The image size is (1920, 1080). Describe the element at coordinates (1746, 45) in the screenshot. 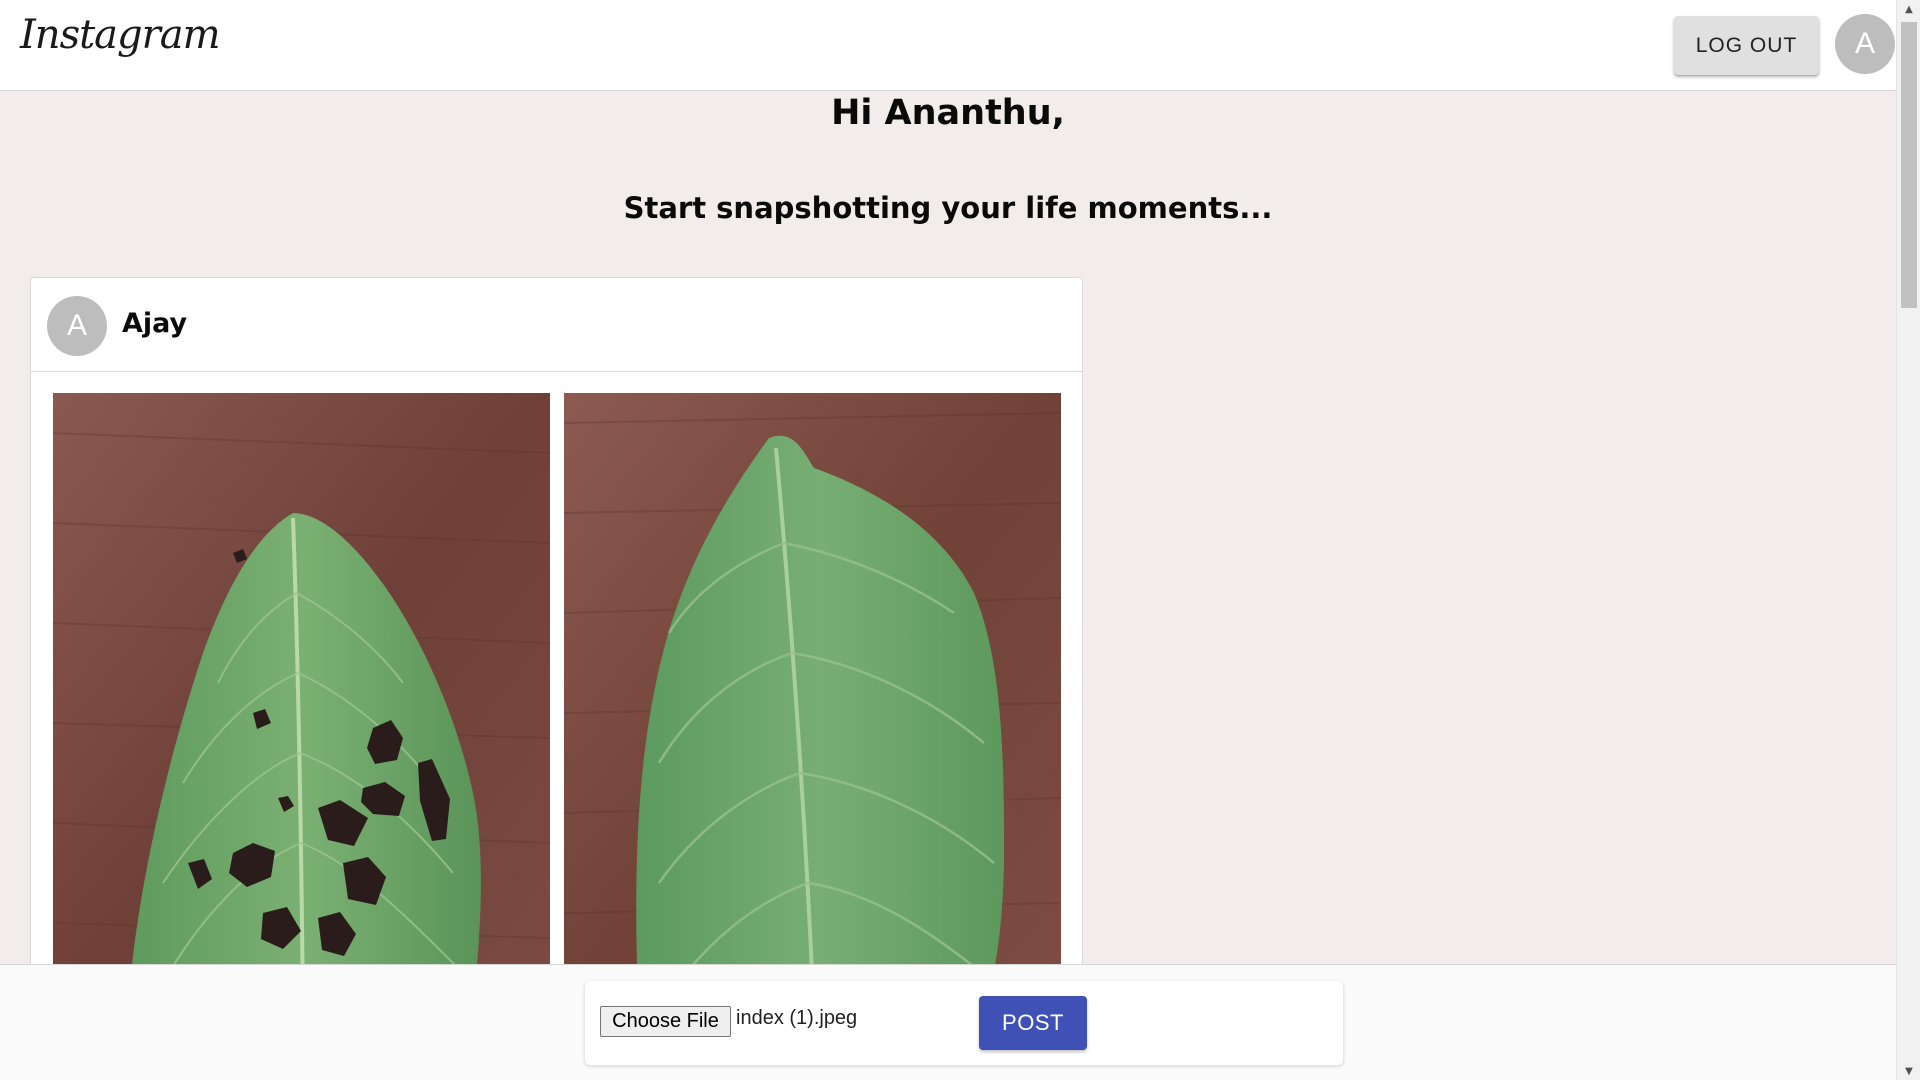

I see `logout-button: LOG OUT` at that location.